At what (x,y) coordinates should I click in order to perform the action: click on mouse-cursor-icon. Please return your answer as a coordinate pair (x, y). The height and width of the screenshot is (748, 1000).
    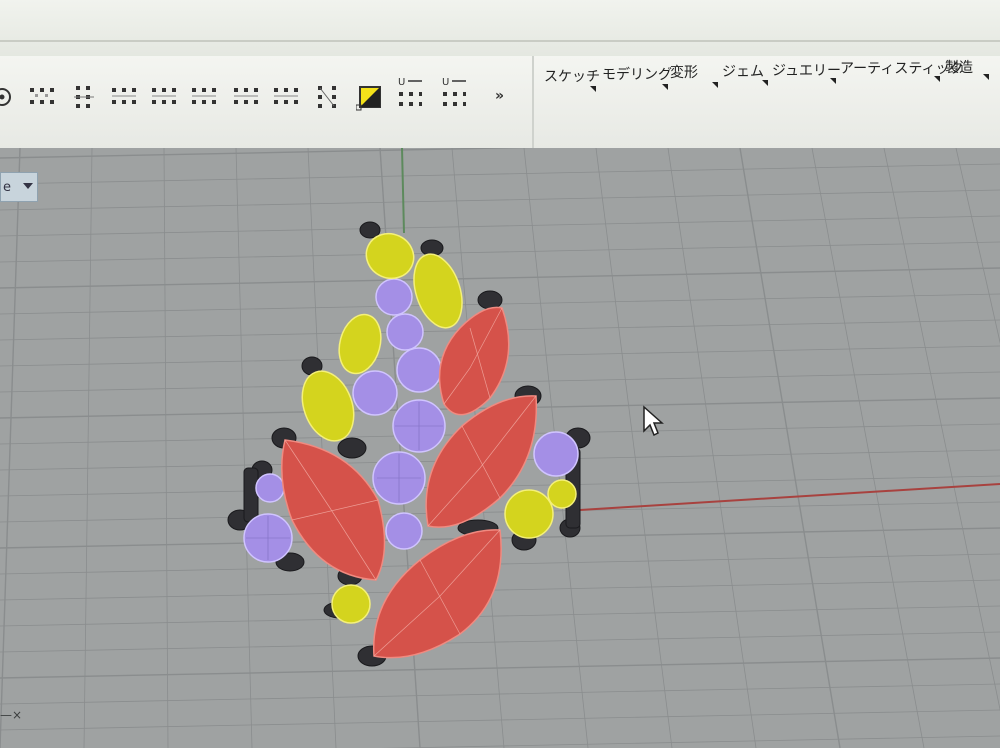
    Looking at the image, I should click on (653, 421).